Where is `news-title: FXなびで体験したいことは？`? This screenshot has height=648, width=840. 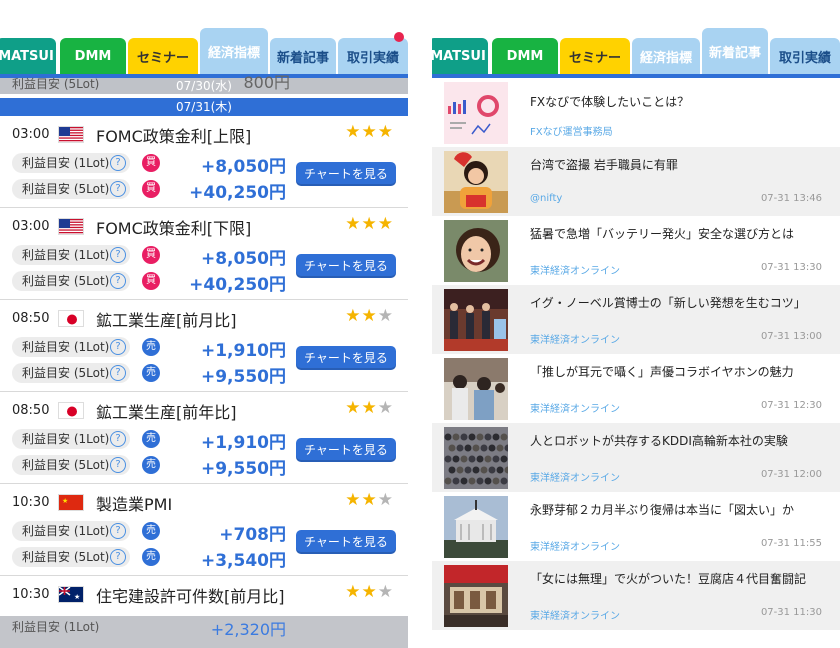 news-title: FXなびで体験したいことは？ is located at coordinates (610, 102).